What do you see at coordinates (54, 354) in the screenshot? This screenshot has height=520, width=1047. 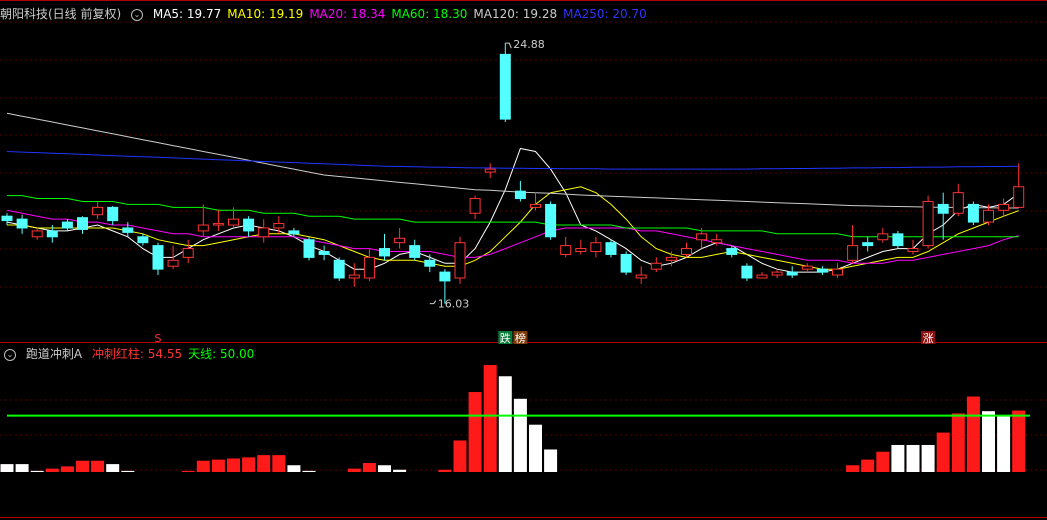 I see `indicator-title: 跑道冲刺A` at bounding box center [54, 354].